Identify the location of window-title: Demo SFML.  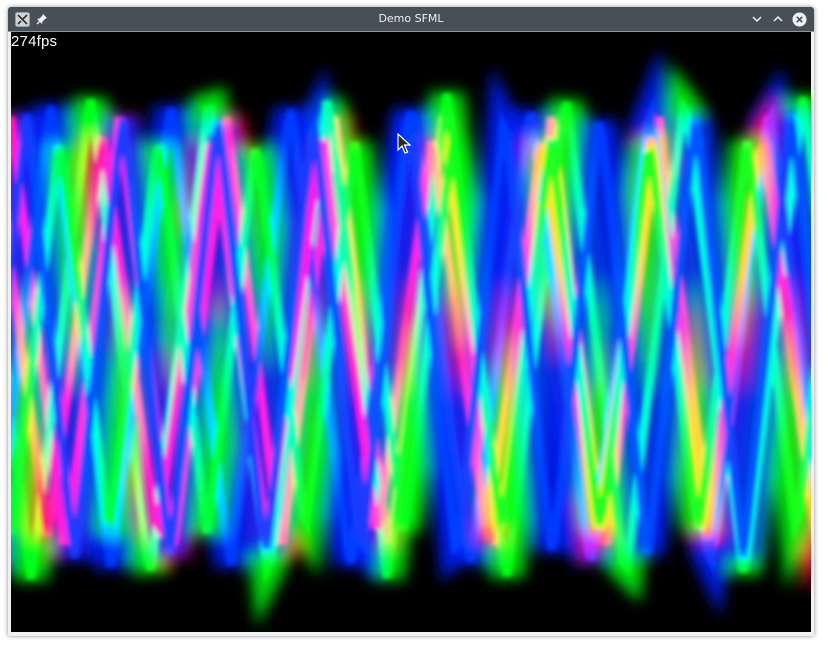
(411, 18).